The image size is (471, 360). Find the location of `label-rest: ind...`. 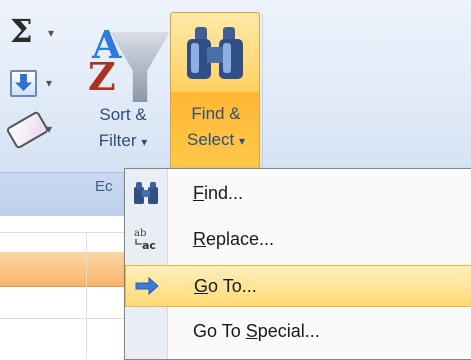

label-rest: ind... is located at coordinates (224, 193).